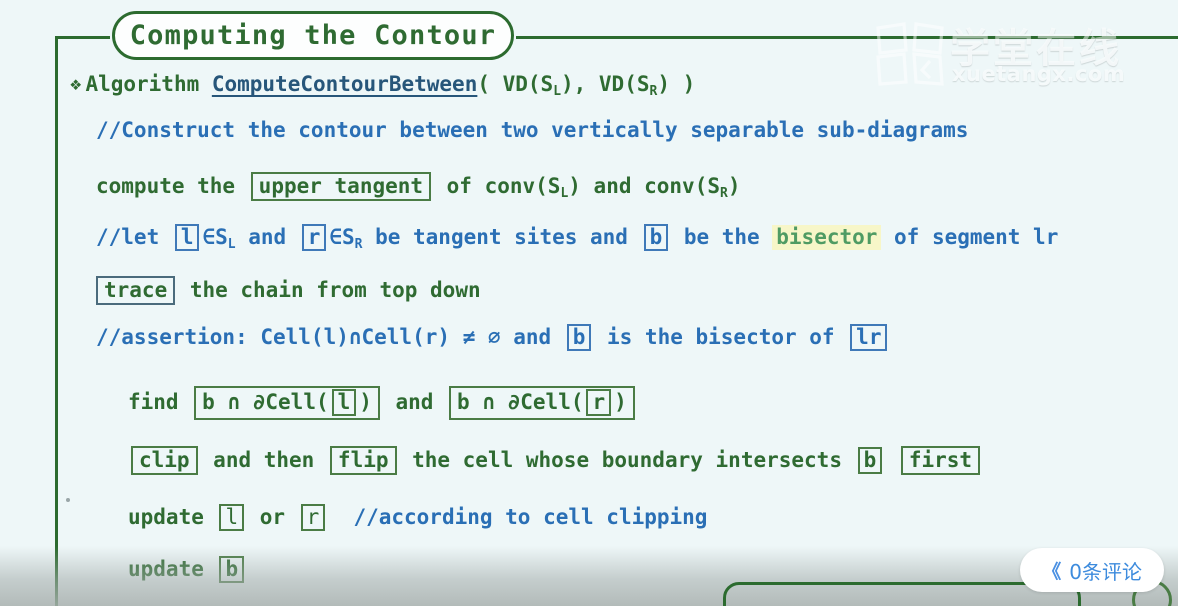  What do you see at coordinates (358, 244) in the screenshot?
I see `let-sub2: R` at bounding box center [358, 244].